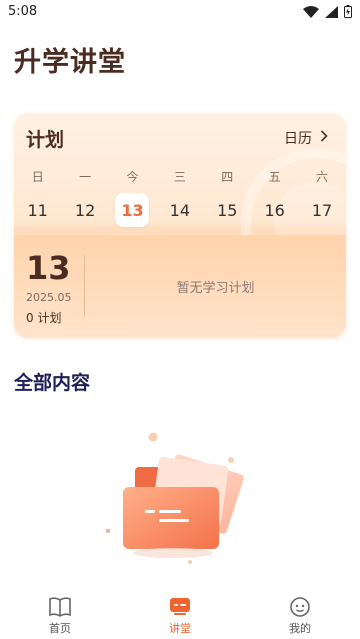  Describe the element at coordinates (215, 288) in the screenshot. I see `empty-plan-text: 暂无学习计划` at that location.